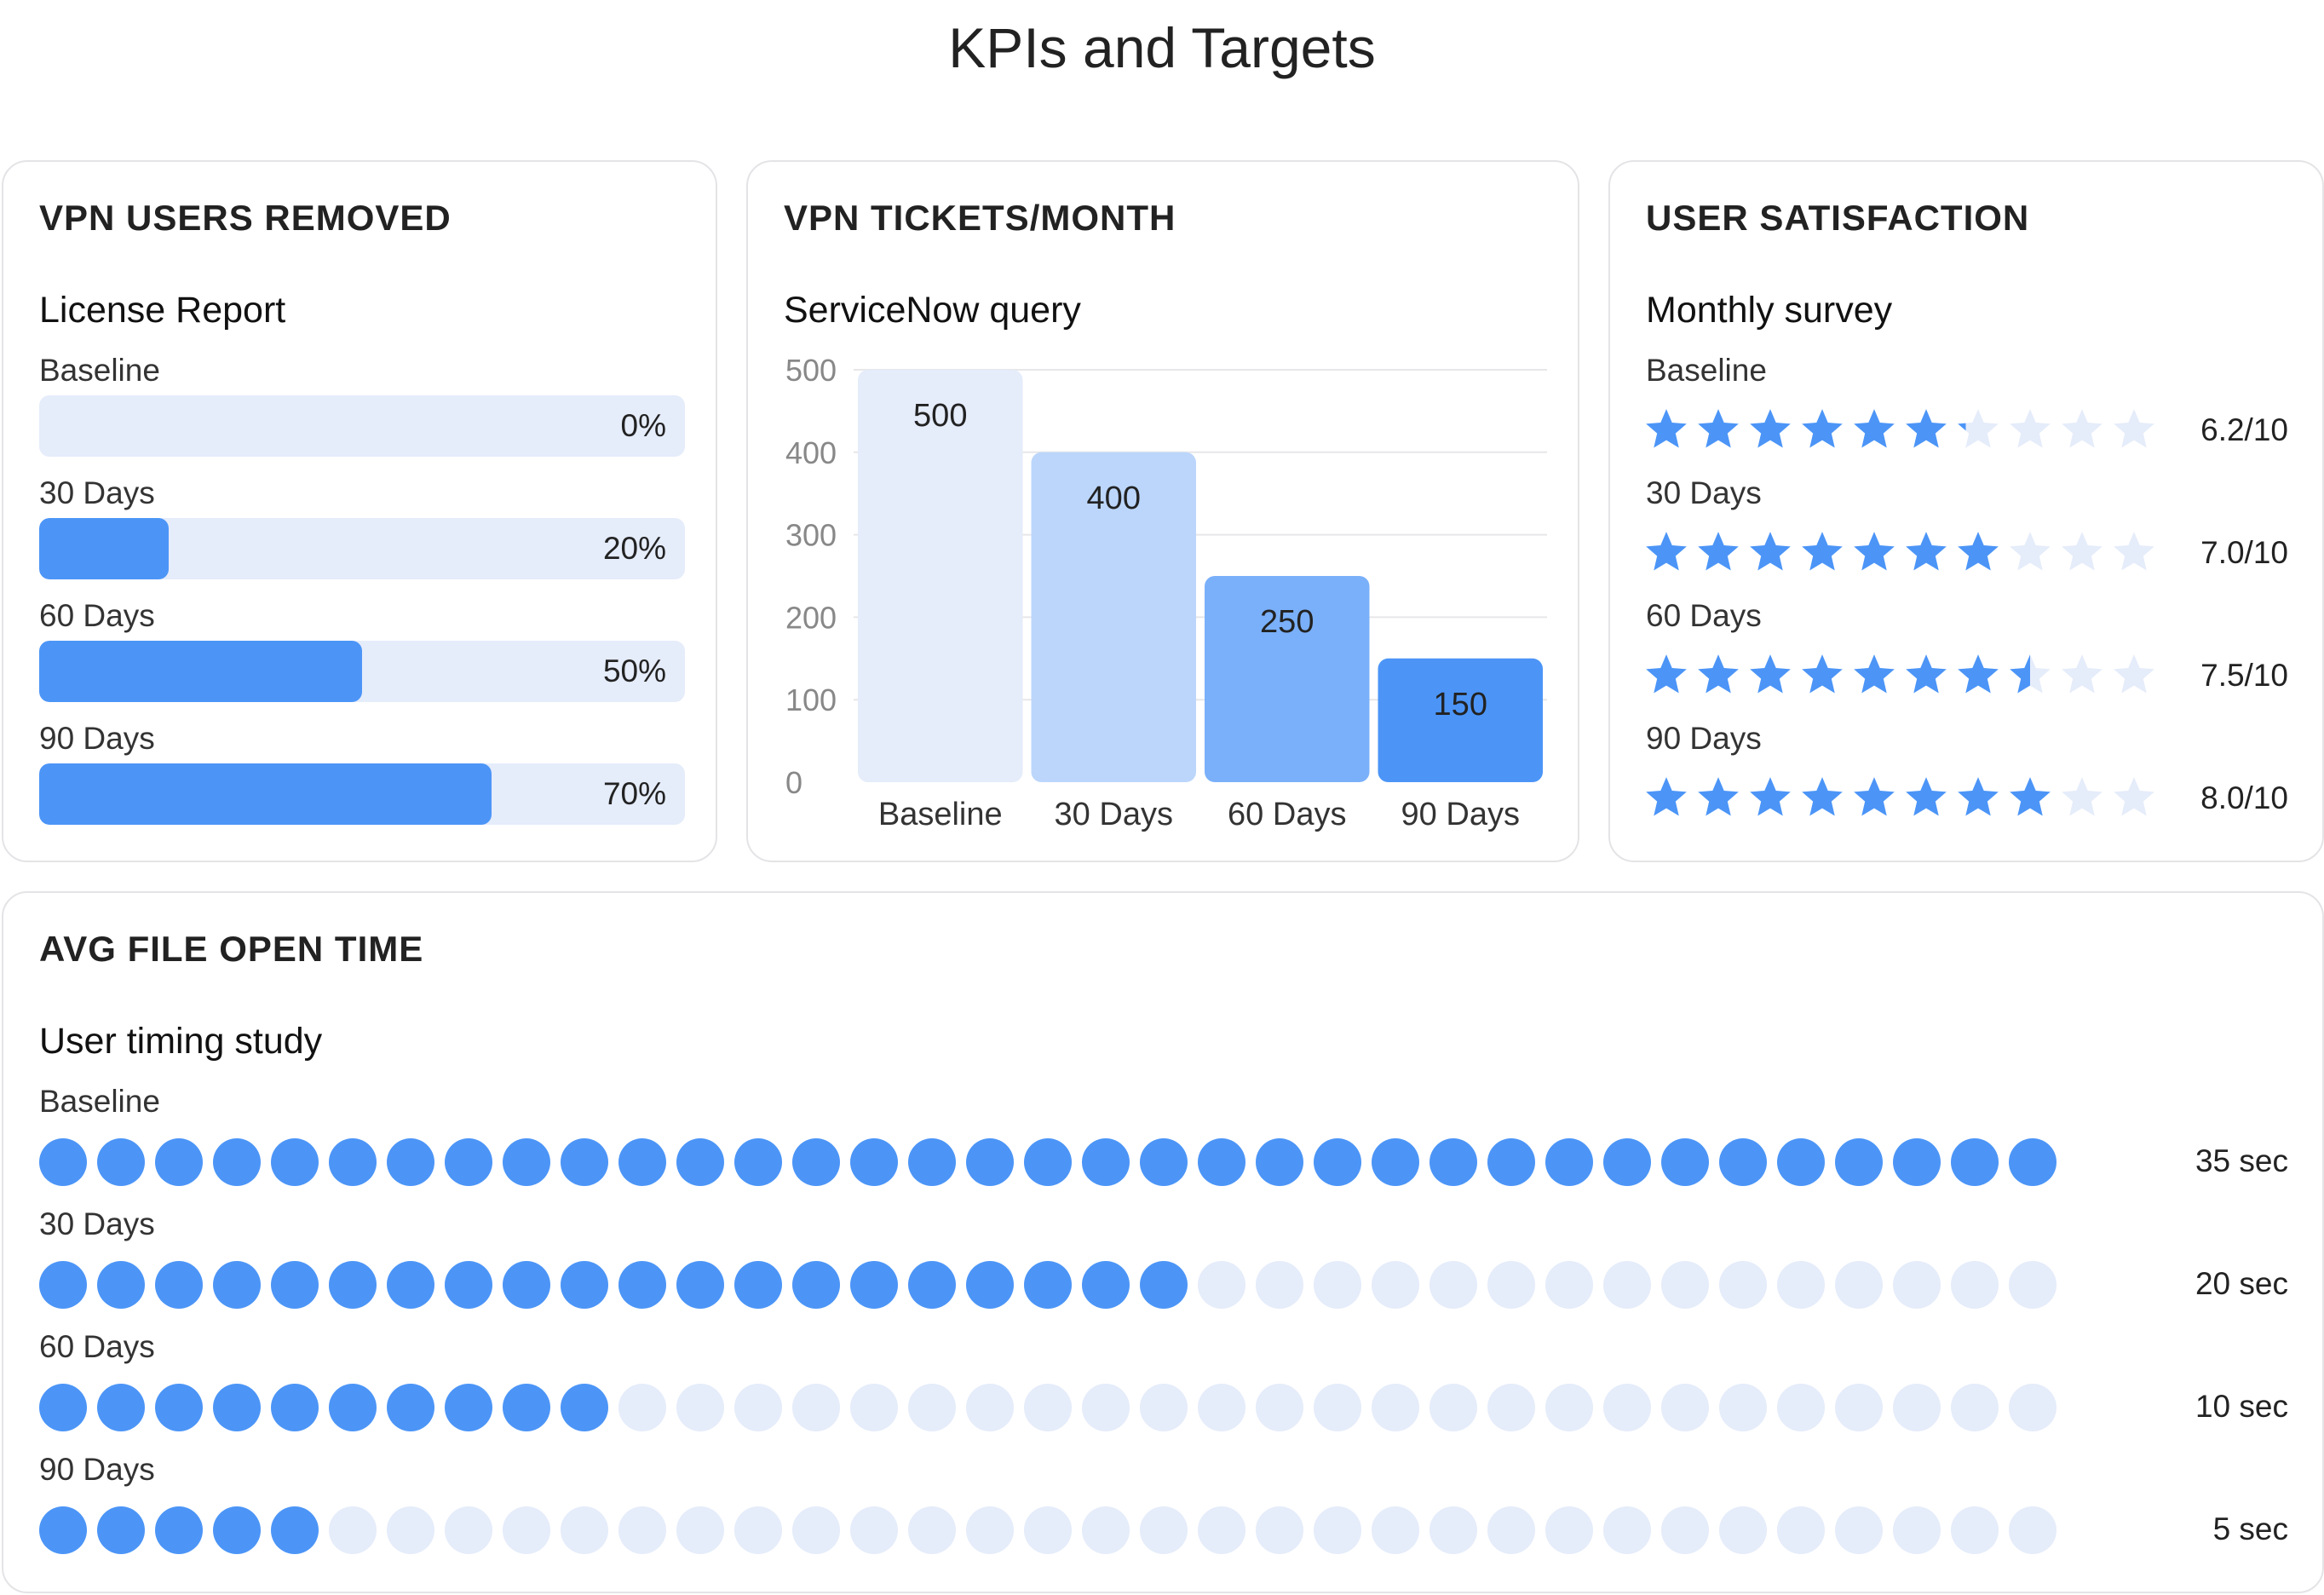 This screenshot has height=1595, width=2324. What do you see at coordinates (99, 370) in the screenshot?
I see `progress-label: Baseline` at bounding box center [99, 370].